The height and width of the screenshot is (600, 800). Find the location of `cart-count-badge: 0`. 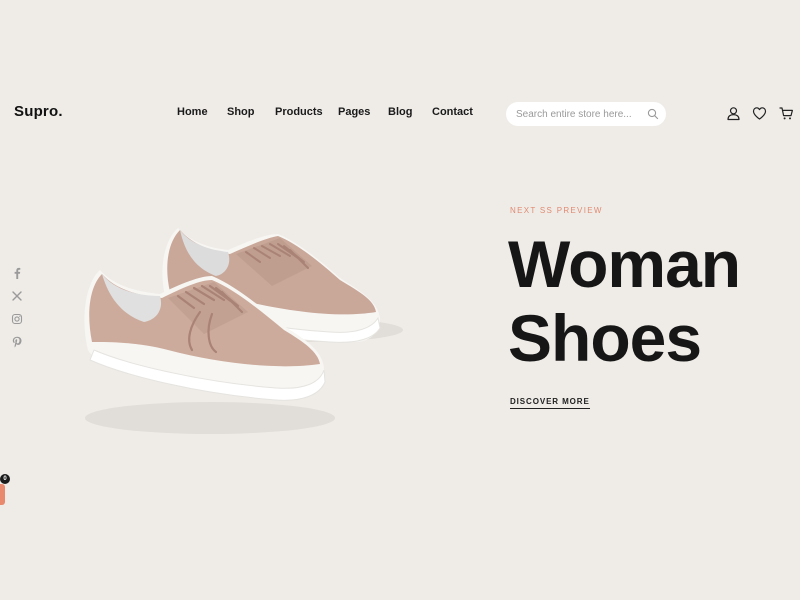

cart-count-badge: 0 is located at coordinates (5, 479).